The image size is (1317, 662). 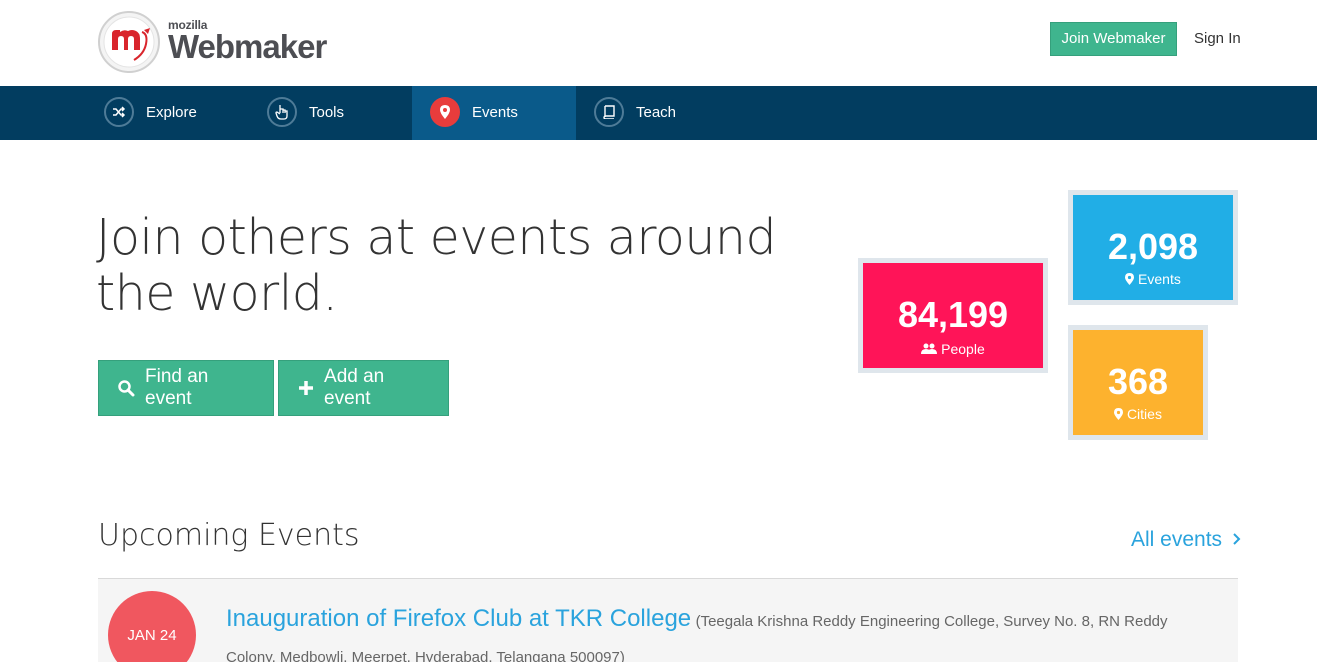 What do you see at coordinates (609, 112) in the screenshot?
I see `book-icon` at bounding box center [609, 112].